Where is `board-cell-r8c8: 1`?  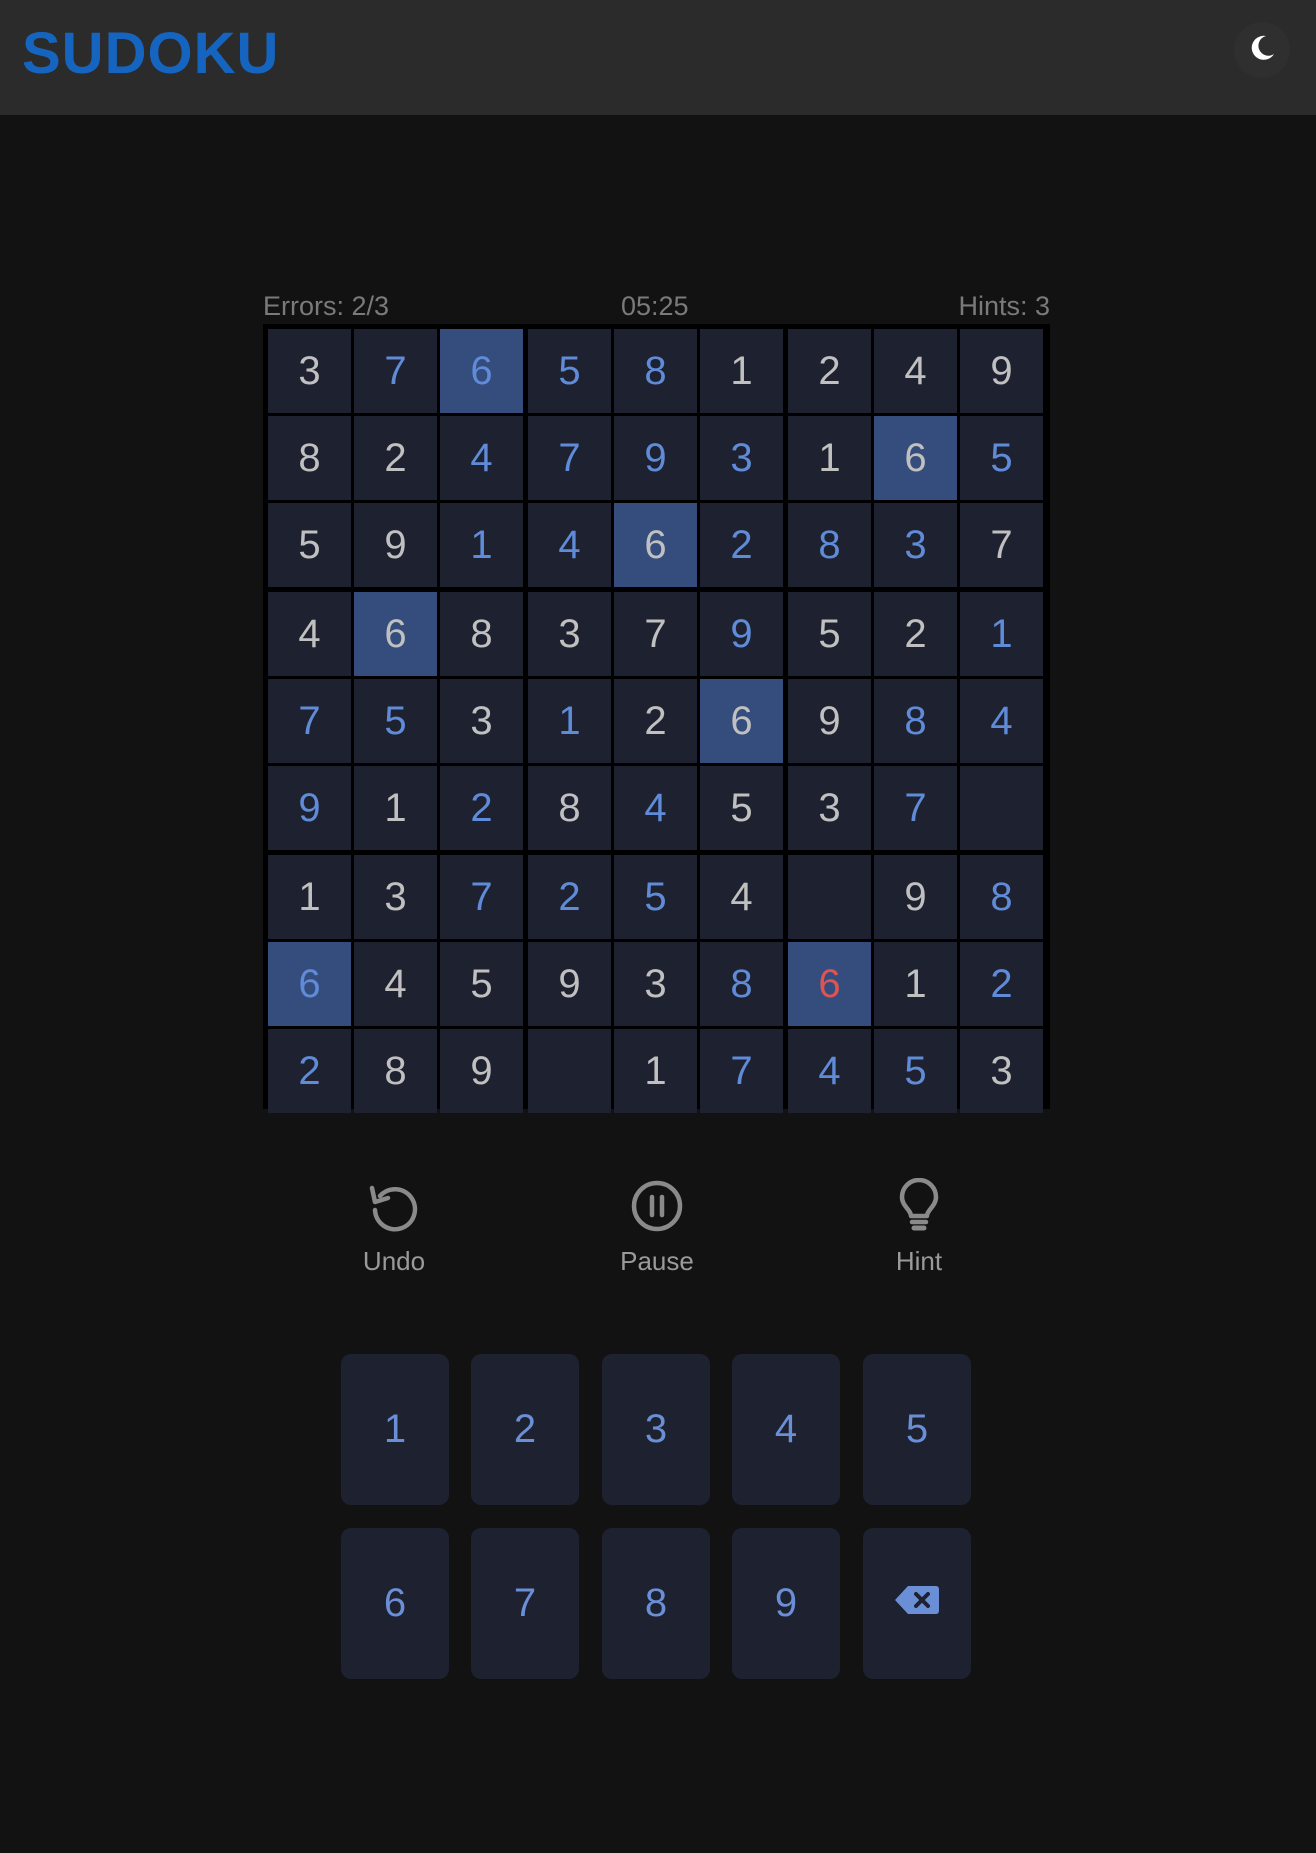
board-cell-r8c8: 1 is located at coordinates (915, 984).